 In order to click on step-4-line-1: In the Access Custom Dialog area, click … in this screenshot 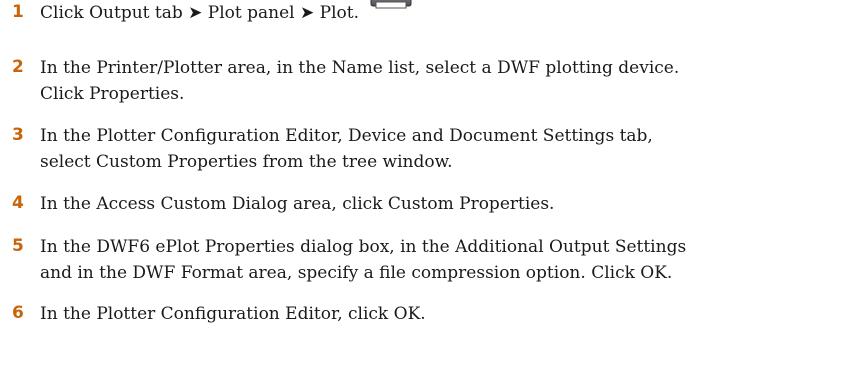, I will do `click(297, 204)`.